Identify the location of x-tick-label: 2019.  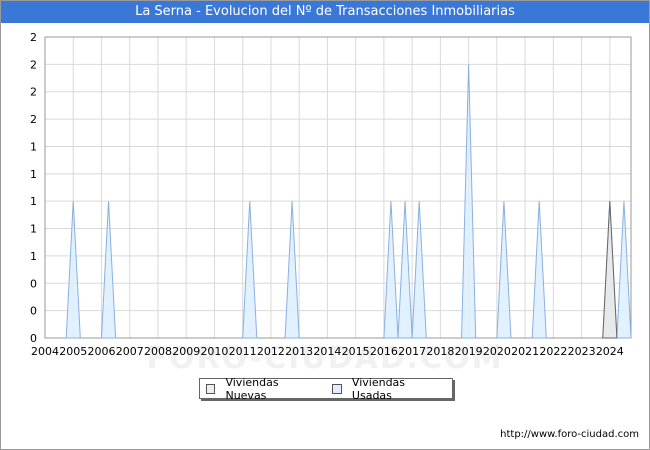
(469, 351).